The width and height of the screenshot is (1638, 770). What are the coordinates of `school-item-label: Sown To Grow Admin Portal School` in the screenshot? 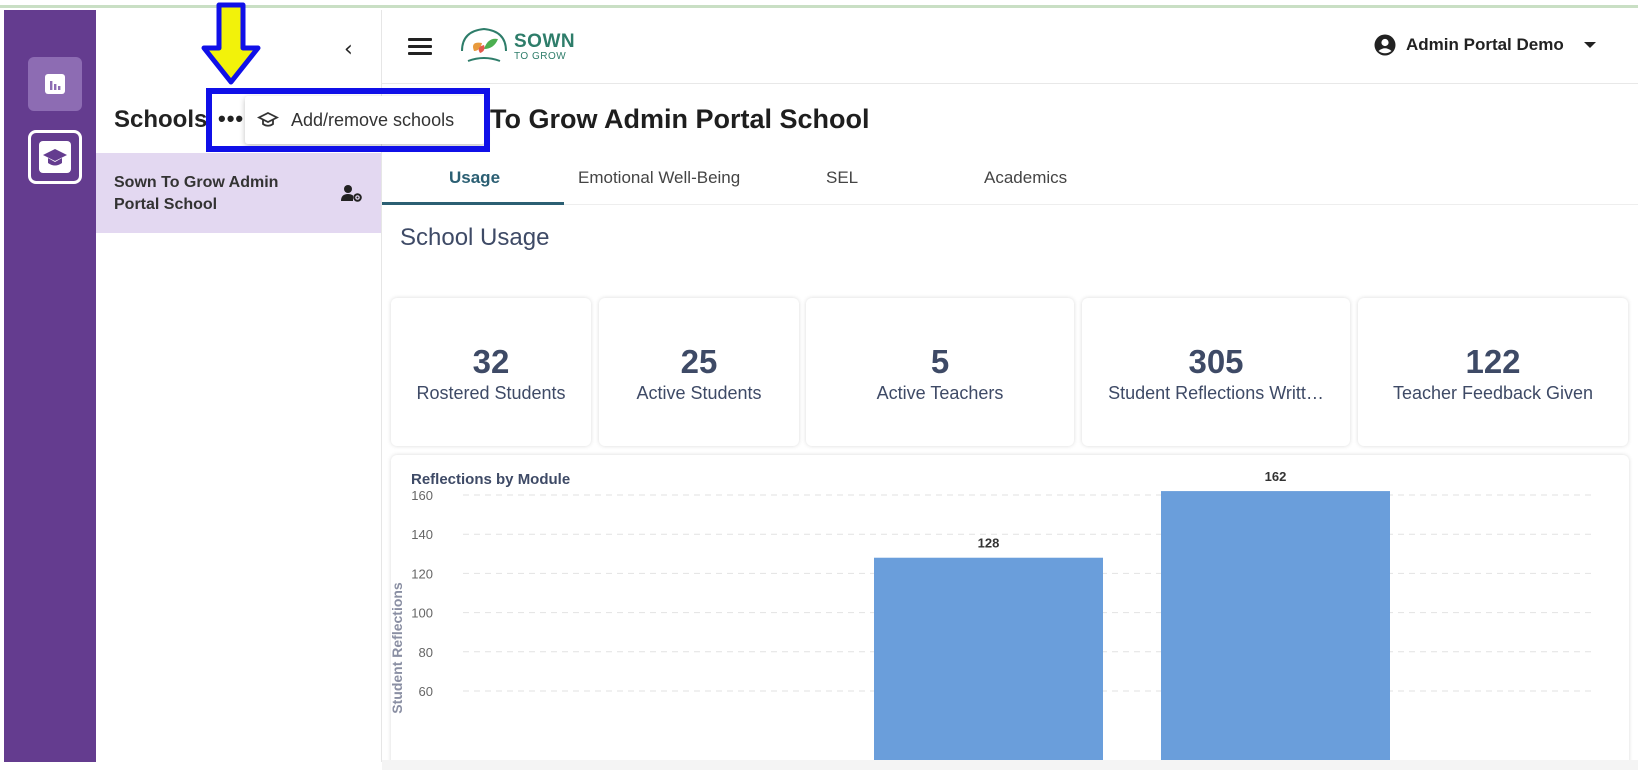 It's located at (196, 193).